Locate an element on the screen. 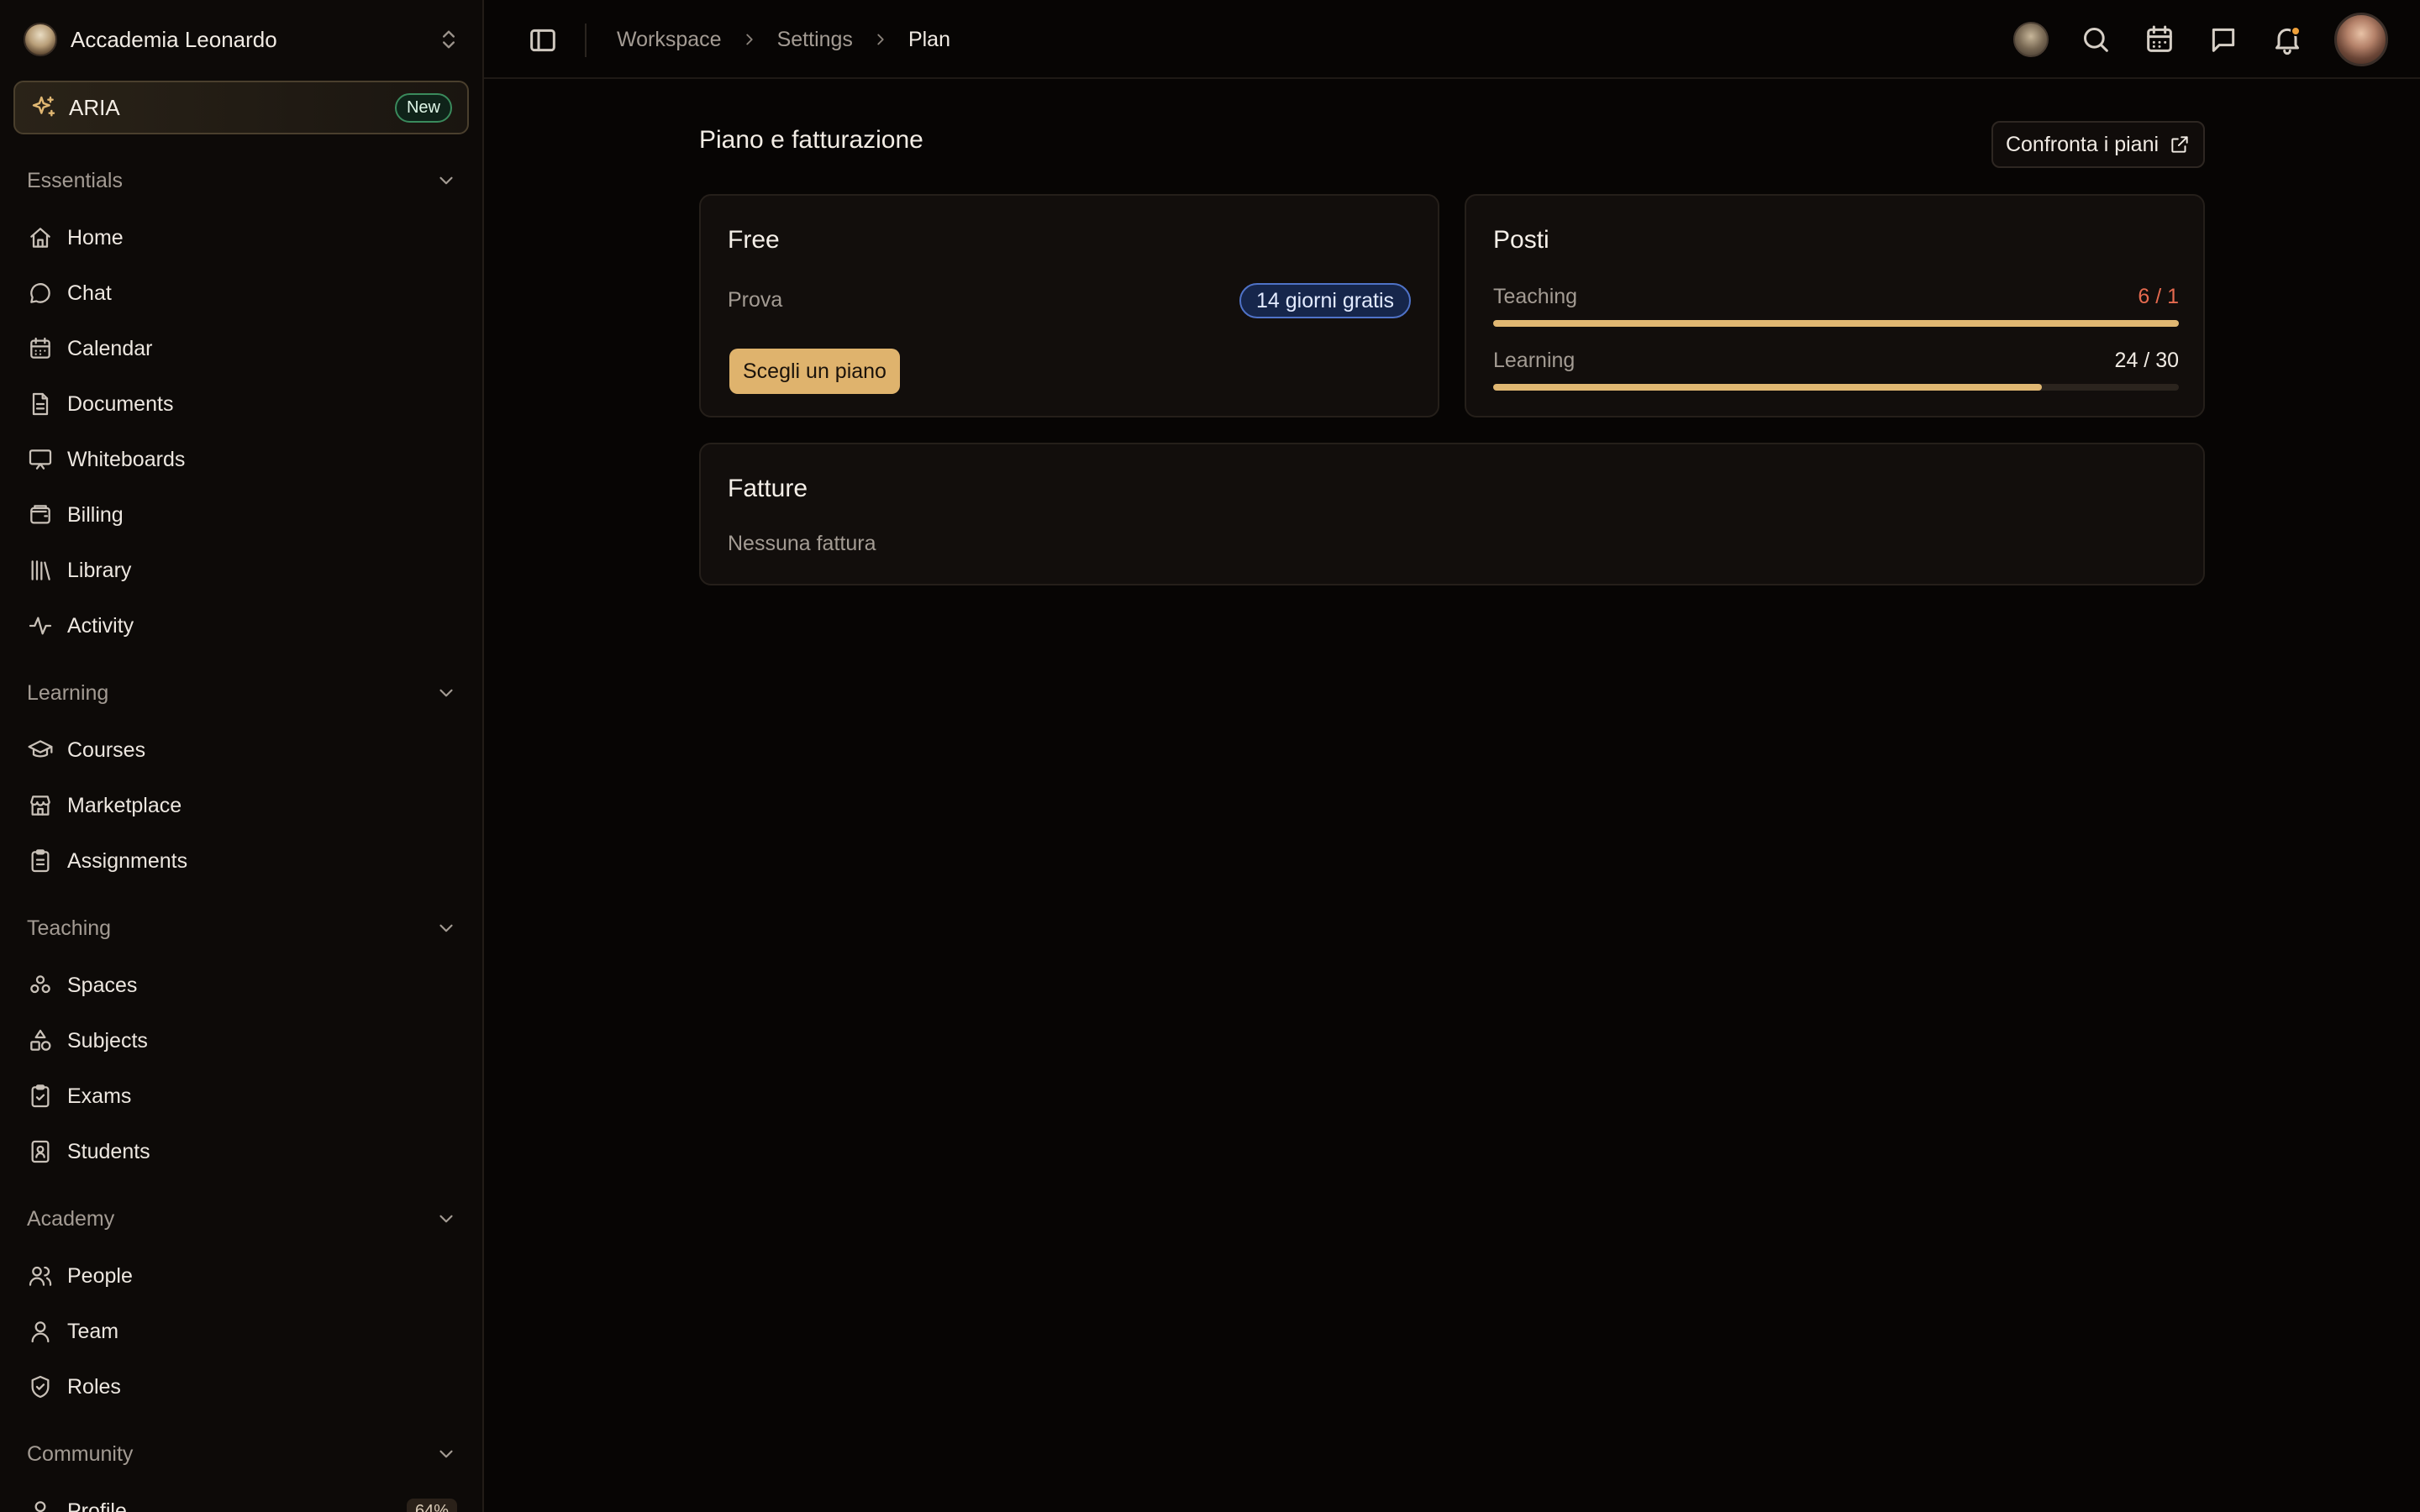 The image size is (2420, 1512). sidebar-item-people: People is located at coordinates (242, 1276).